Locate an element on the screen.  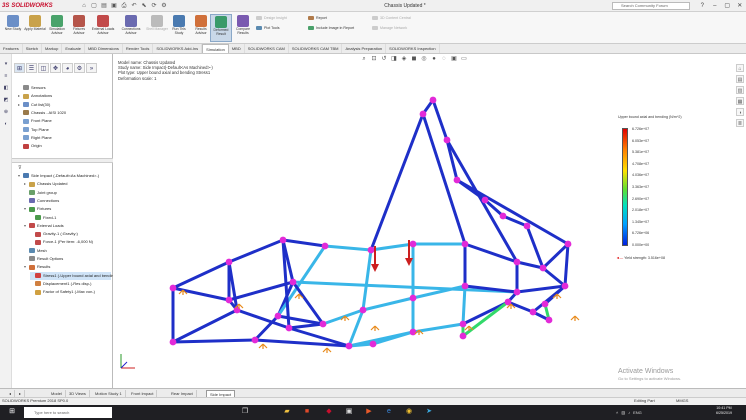
tab-mbd: MBD is located at coordinates (237, 48).